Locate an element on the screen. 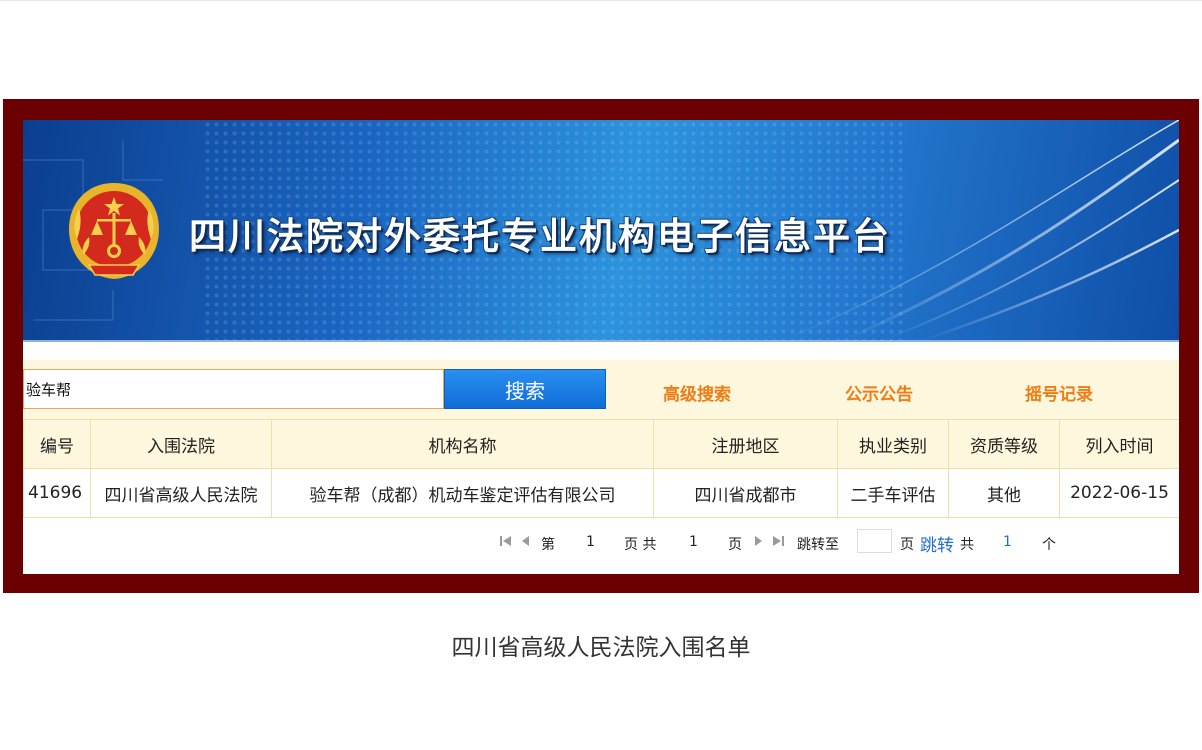 The width and height of the screenshot is (1202, 750). column-header-date: 列入时间 is located at coordinates (1119, 444).